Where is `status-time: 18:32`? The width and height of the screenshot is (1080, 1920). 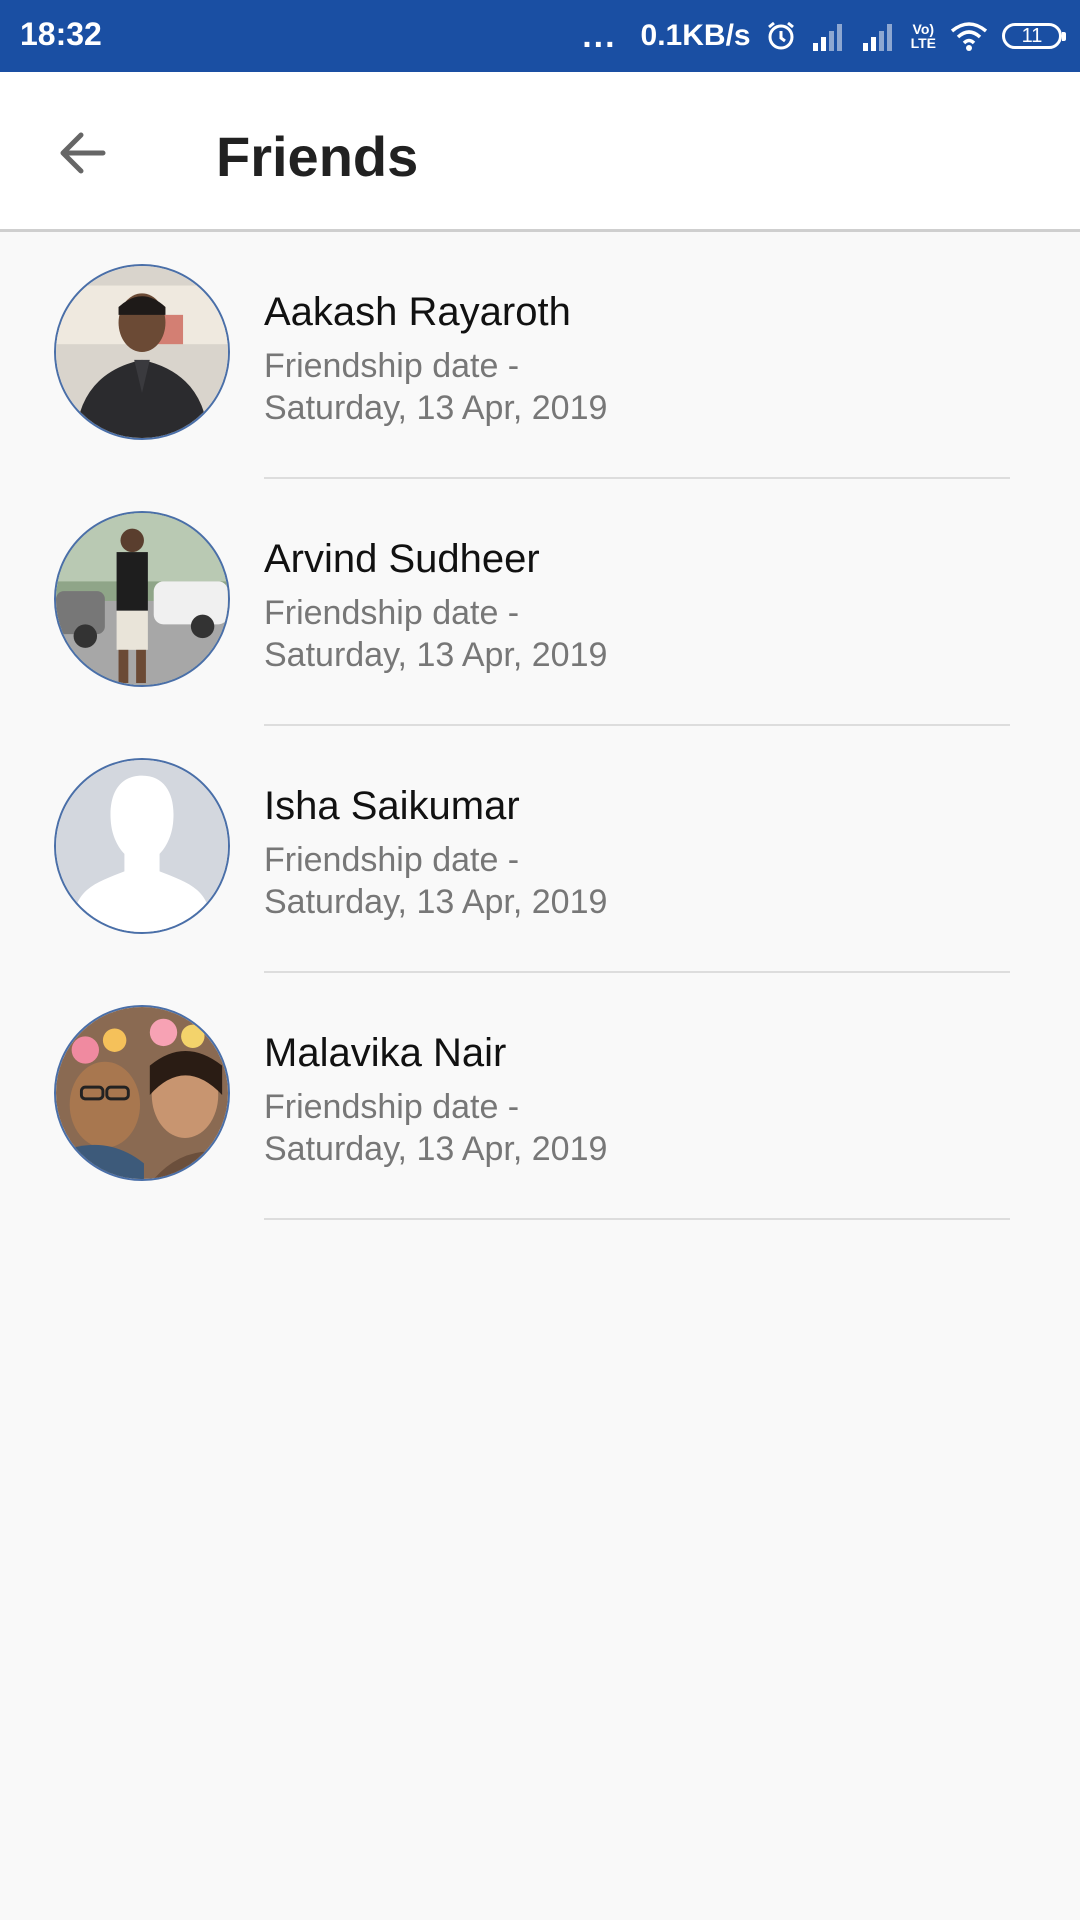
status-time: 18:32 is located at coordinates (61, 34).